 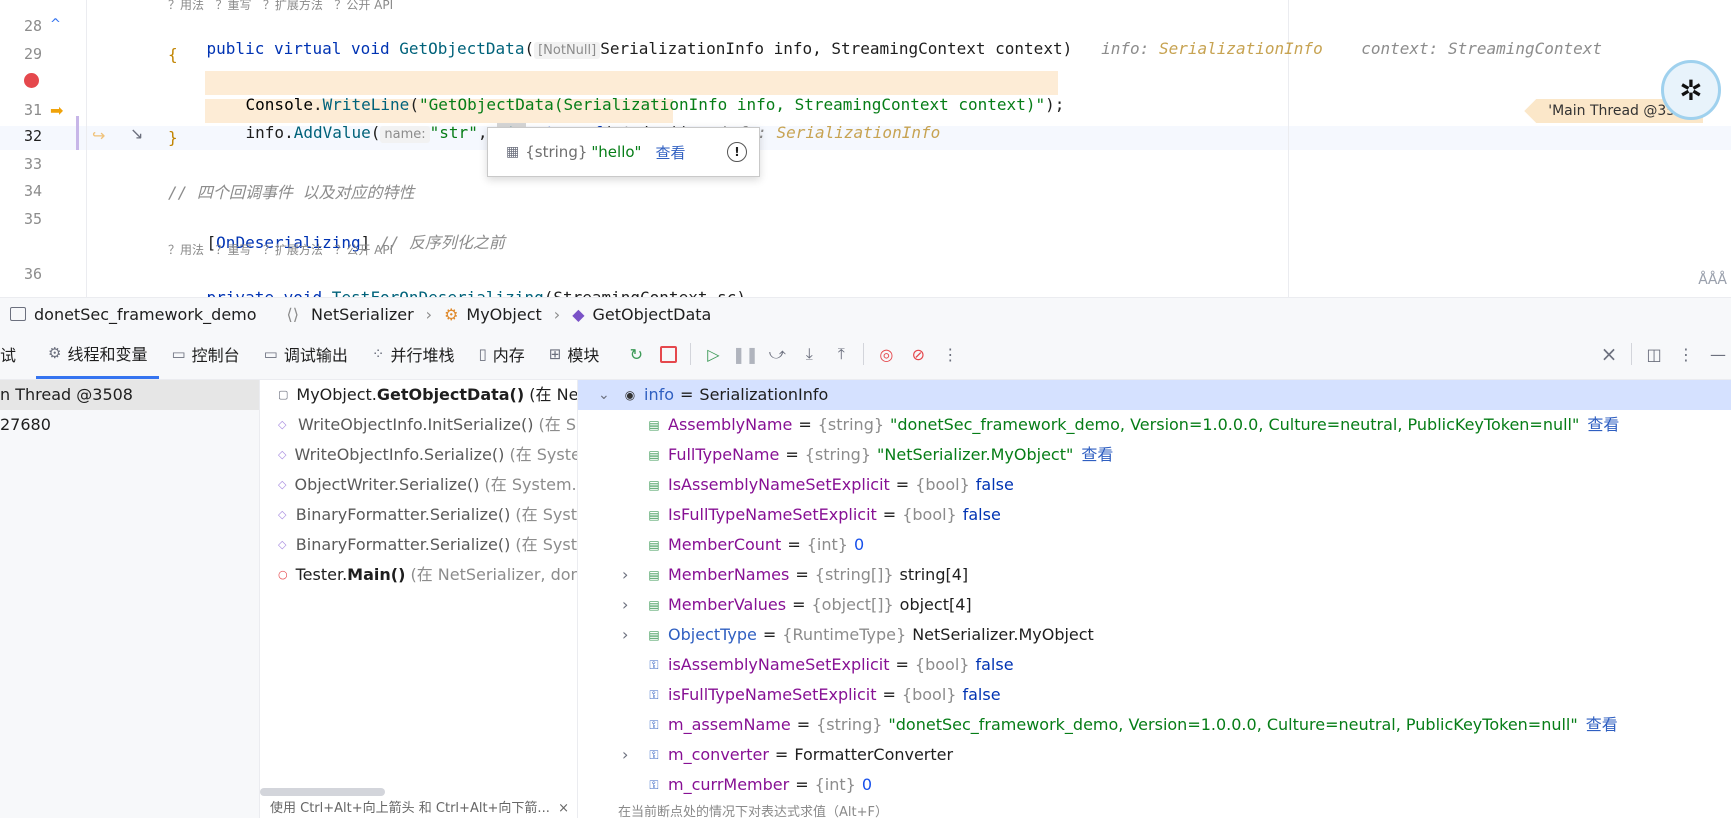 What do you see at coordinates (841, 354) in the screenshot?
I see `step-out-icon: ⤒` at bounding box center [841, 354].